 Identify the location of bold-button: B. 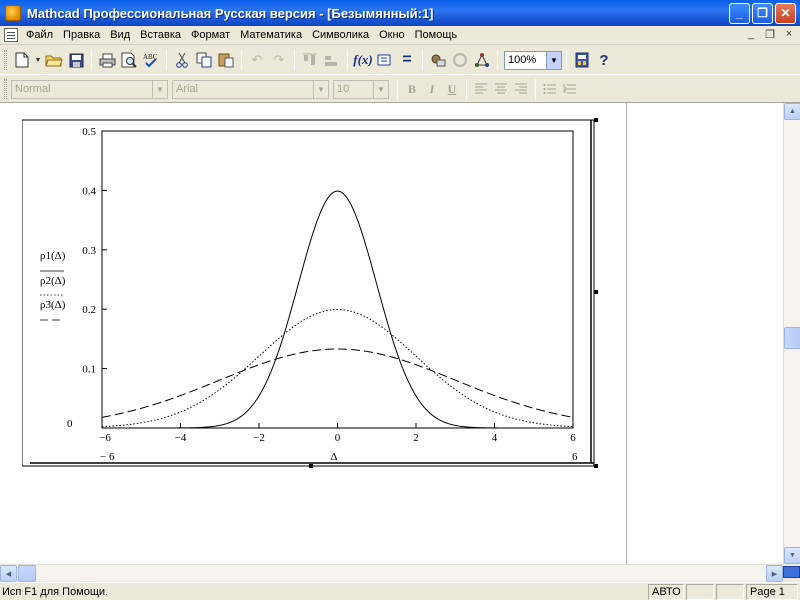
(412, 89).